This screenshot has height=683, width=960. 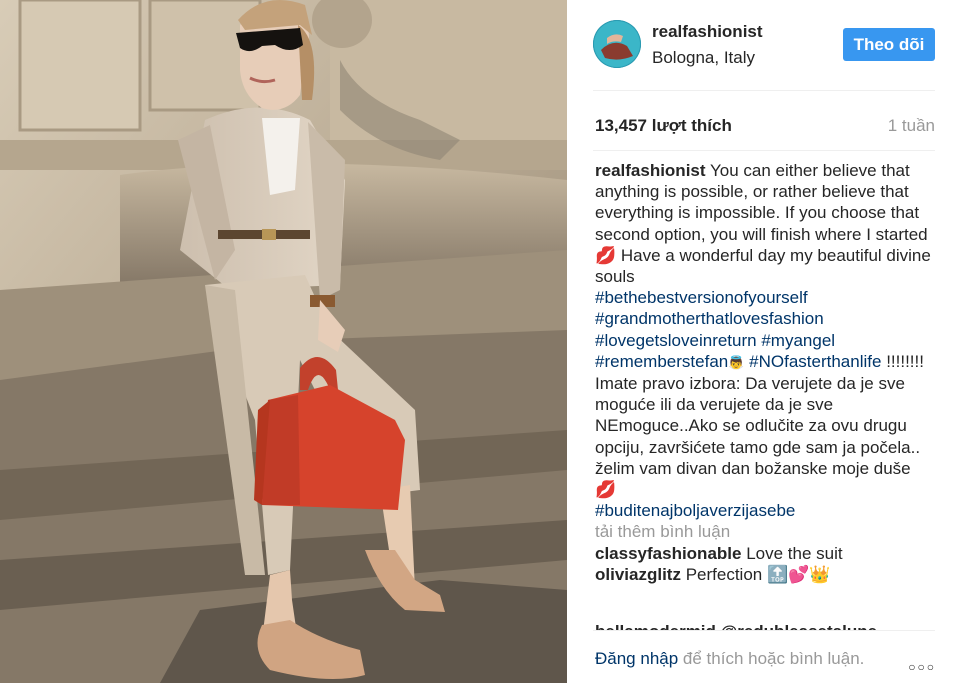 I want to click on login-link: Đăng nhập, so click(x=636, y=658).